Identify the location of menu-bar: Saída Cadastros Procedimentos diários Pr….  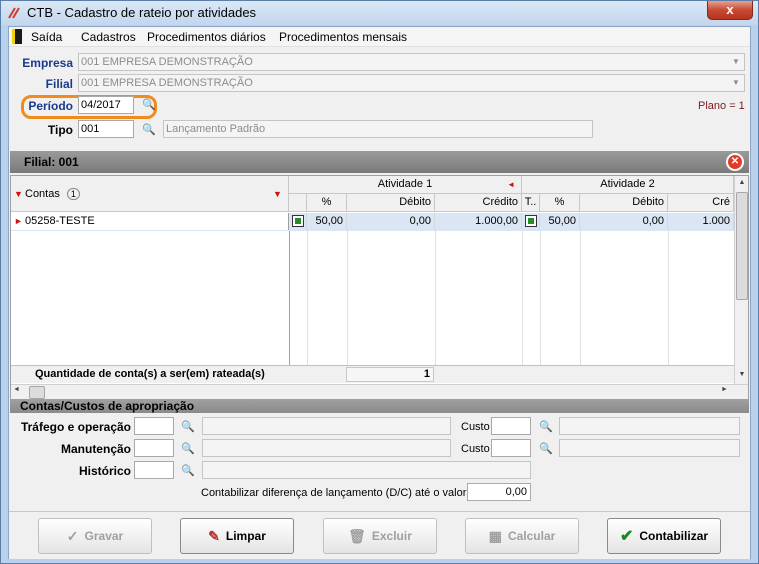
(379, 37).